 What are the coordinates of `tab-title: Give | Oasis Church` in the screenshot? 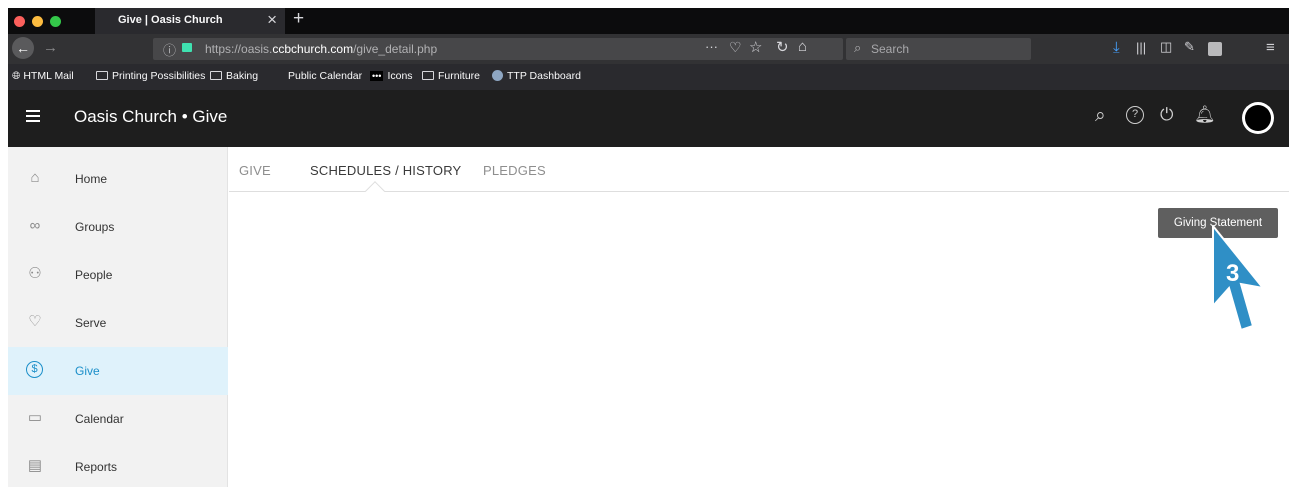 It's located at (170, 20).